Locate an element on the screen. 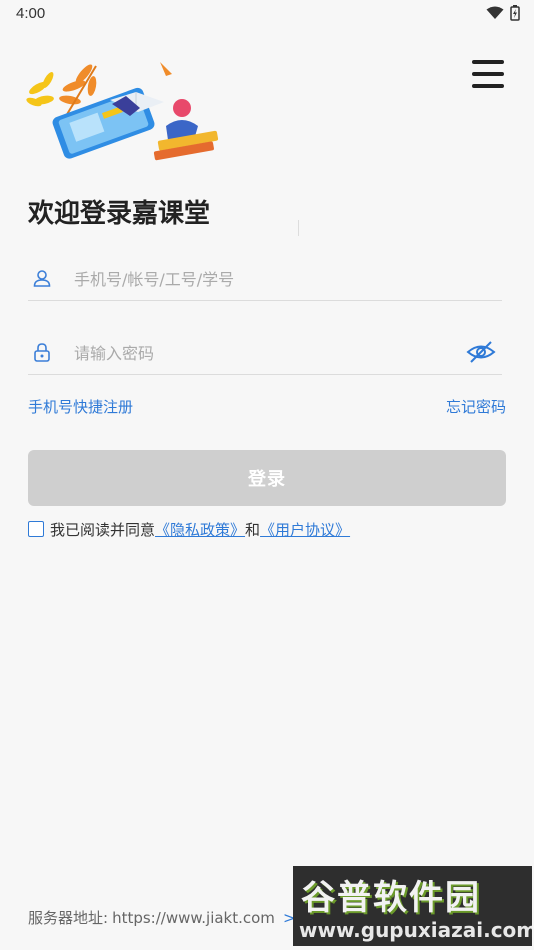 The image size is (534, 950). agreement-text: 我已阅读并同意 is located at coordinates (103, 529).